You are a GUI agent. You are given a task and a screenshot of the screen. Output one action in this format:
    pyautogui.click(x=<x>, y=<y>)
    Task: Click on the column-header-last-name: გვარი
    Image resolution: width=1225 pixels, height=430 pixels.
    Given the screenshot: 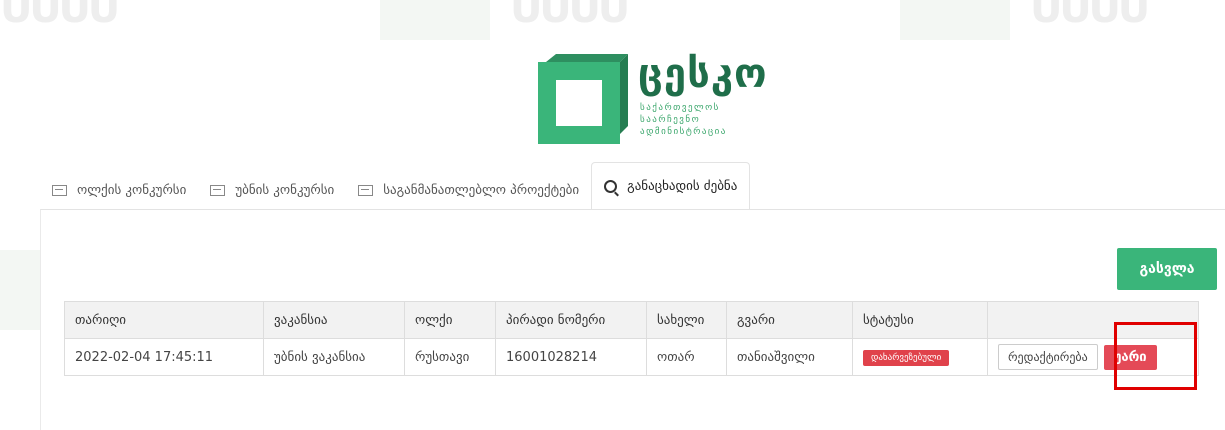 What is the action you would take?
    pyautogui.click(x=789, y=320)
    